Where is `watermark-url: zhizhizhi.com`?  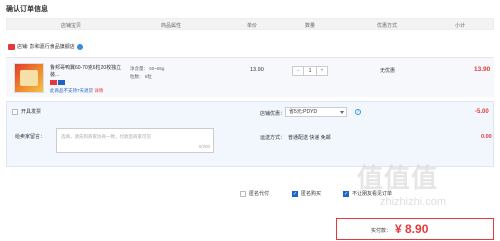
watermark-url: zhizhizhi.com is located at coordinates (413, 202).